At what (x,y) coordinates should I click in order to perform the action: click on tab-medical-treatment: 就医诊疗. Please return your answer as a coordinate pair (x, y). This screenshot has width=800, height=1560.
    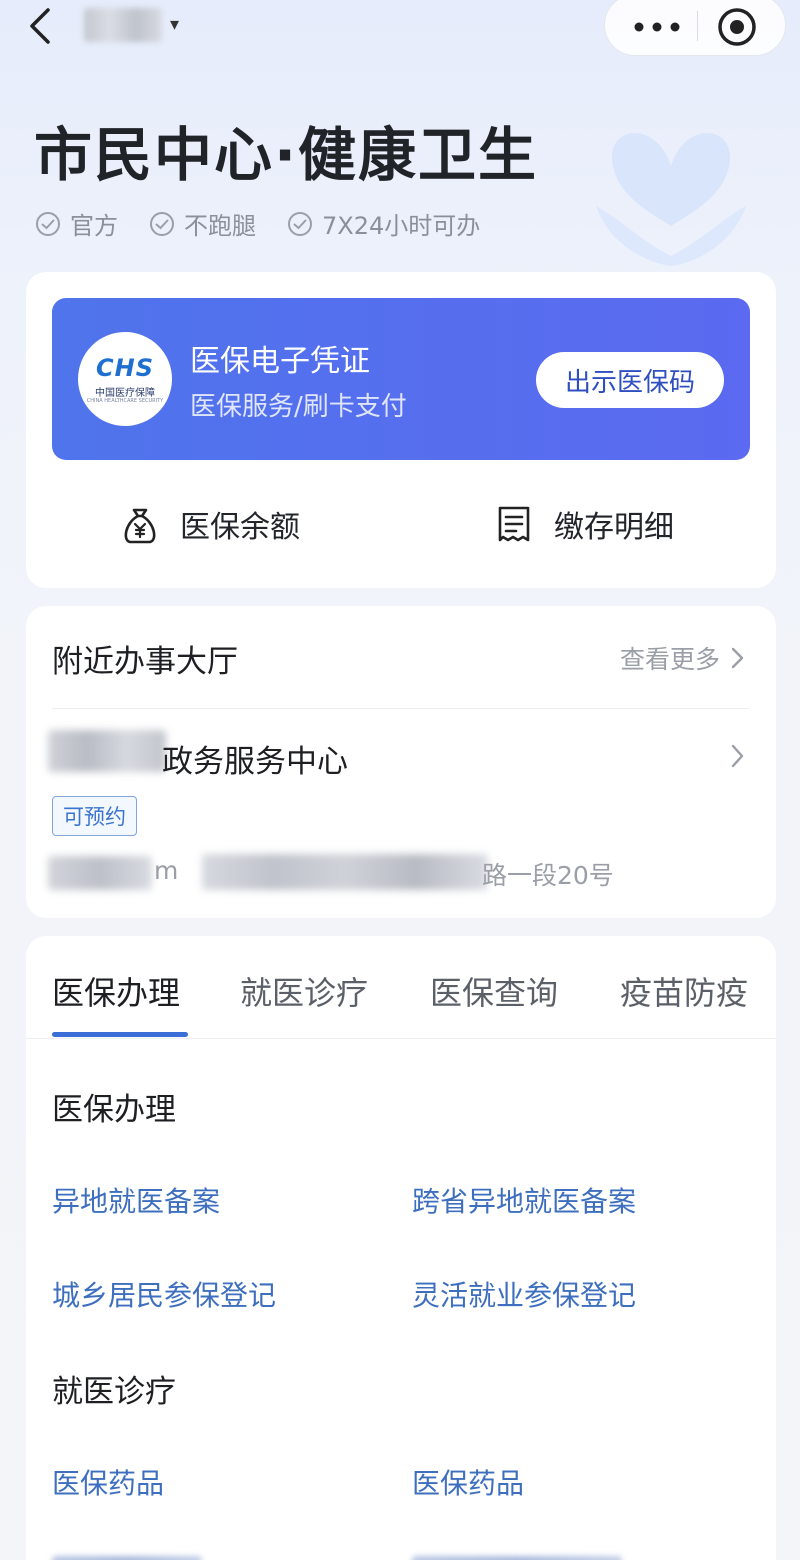
    Looking at the image, I should click on (304, 991).